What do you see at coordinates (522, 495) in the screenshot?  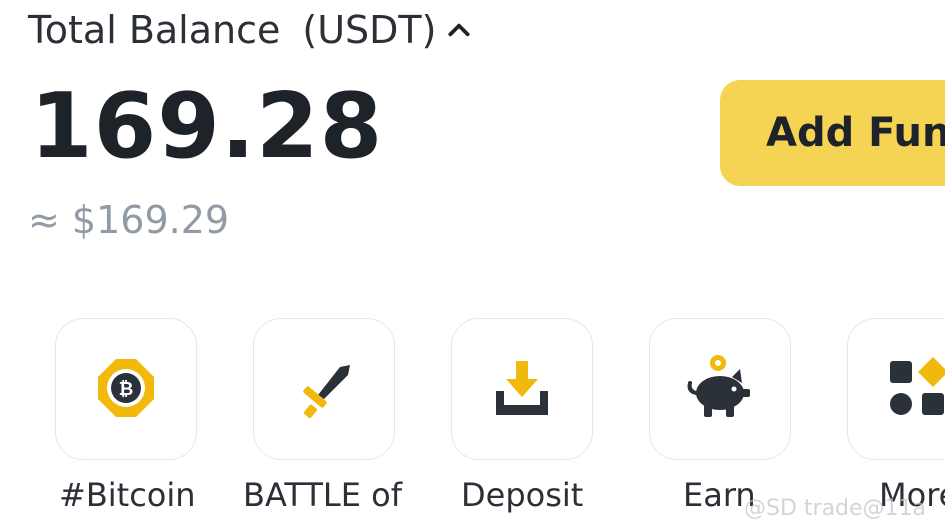 I see `shortcut-label-deposit: Deposit` at bounding box center [522, 495].